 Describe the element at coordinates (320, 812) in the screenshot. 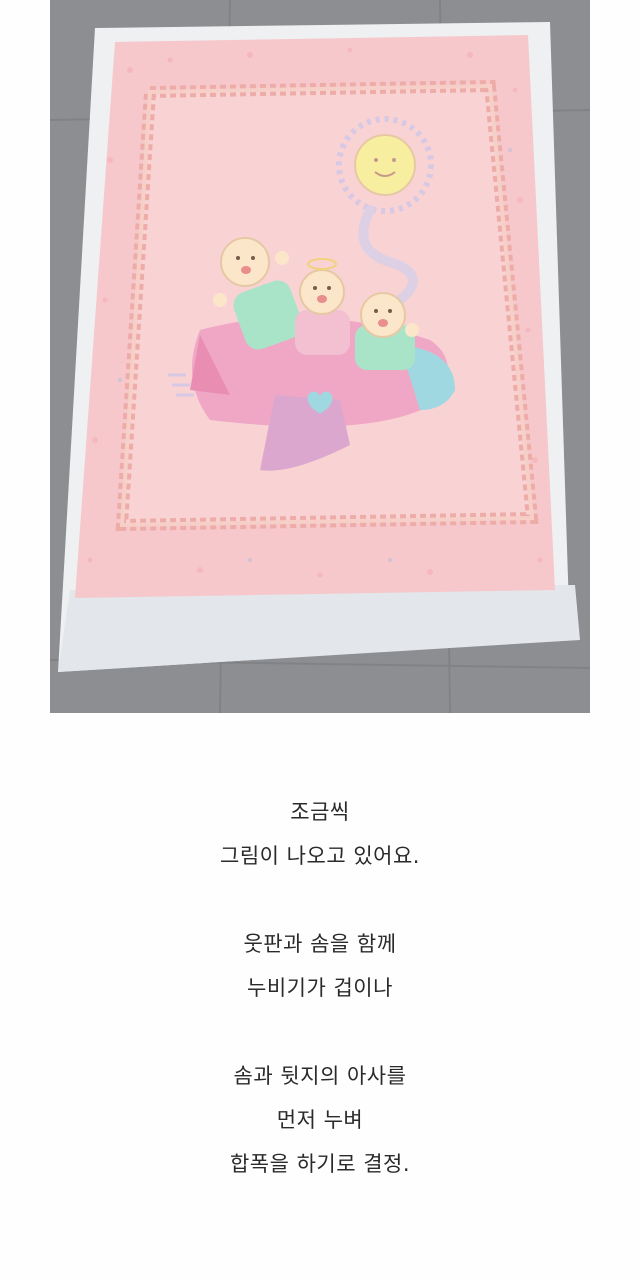

I see `caption-line: 조금씩` at that location.